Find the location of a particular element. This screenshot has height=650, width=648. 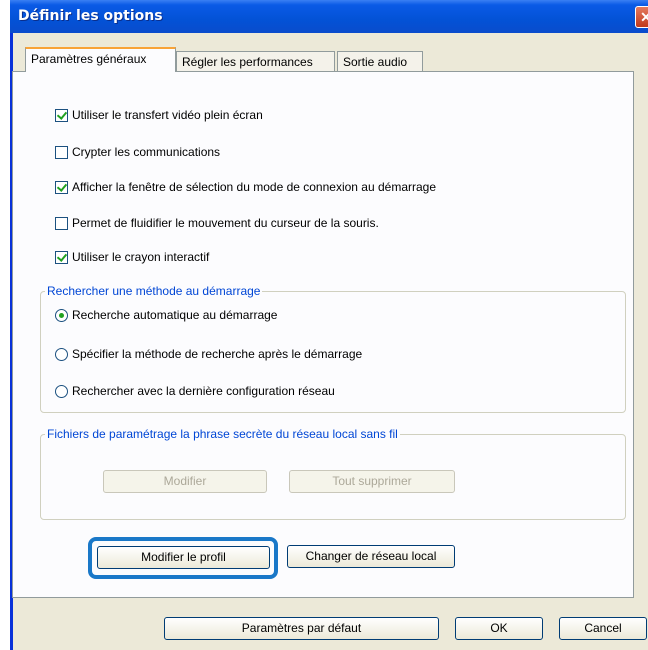

ok-button: OK is located at coordinates (499, 628).